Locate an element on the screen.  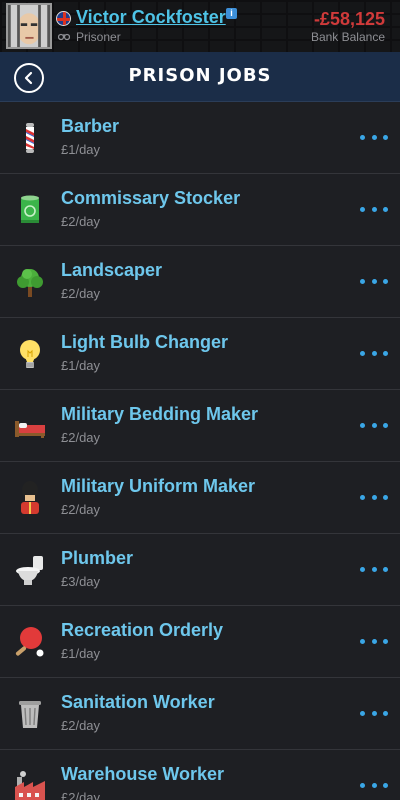
job-row-plumber: Plumber £3/day is located at coordinates (200, 570).